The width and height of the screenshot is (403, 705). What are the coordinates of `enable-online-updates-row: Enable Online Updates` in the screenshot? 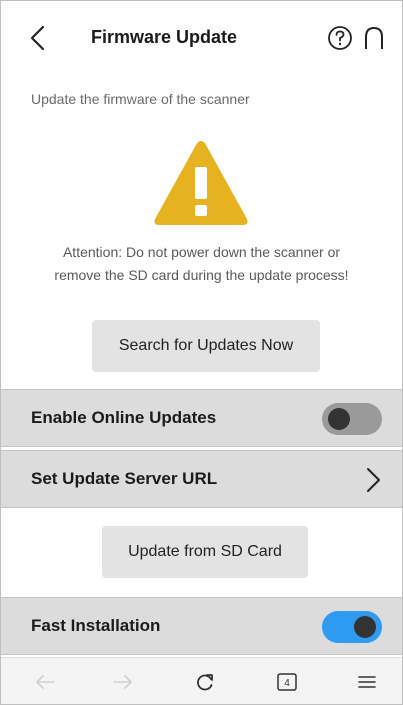 It's located at (201, 418).